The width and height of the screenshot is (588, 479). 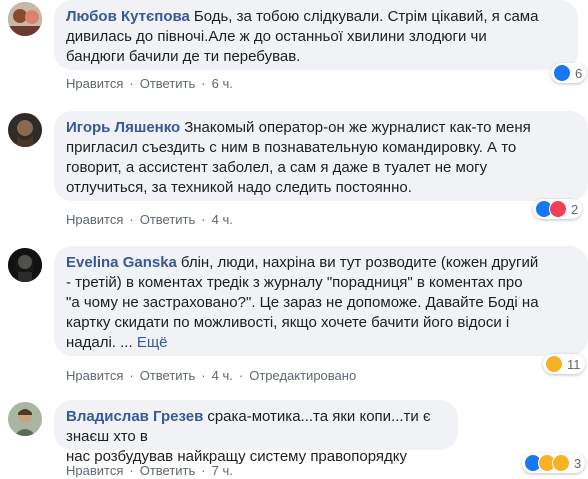 What do you see at coordinates (575, 209) in the screenshot?
I see `reaction-count: 2` at bounding box center [575, 209].